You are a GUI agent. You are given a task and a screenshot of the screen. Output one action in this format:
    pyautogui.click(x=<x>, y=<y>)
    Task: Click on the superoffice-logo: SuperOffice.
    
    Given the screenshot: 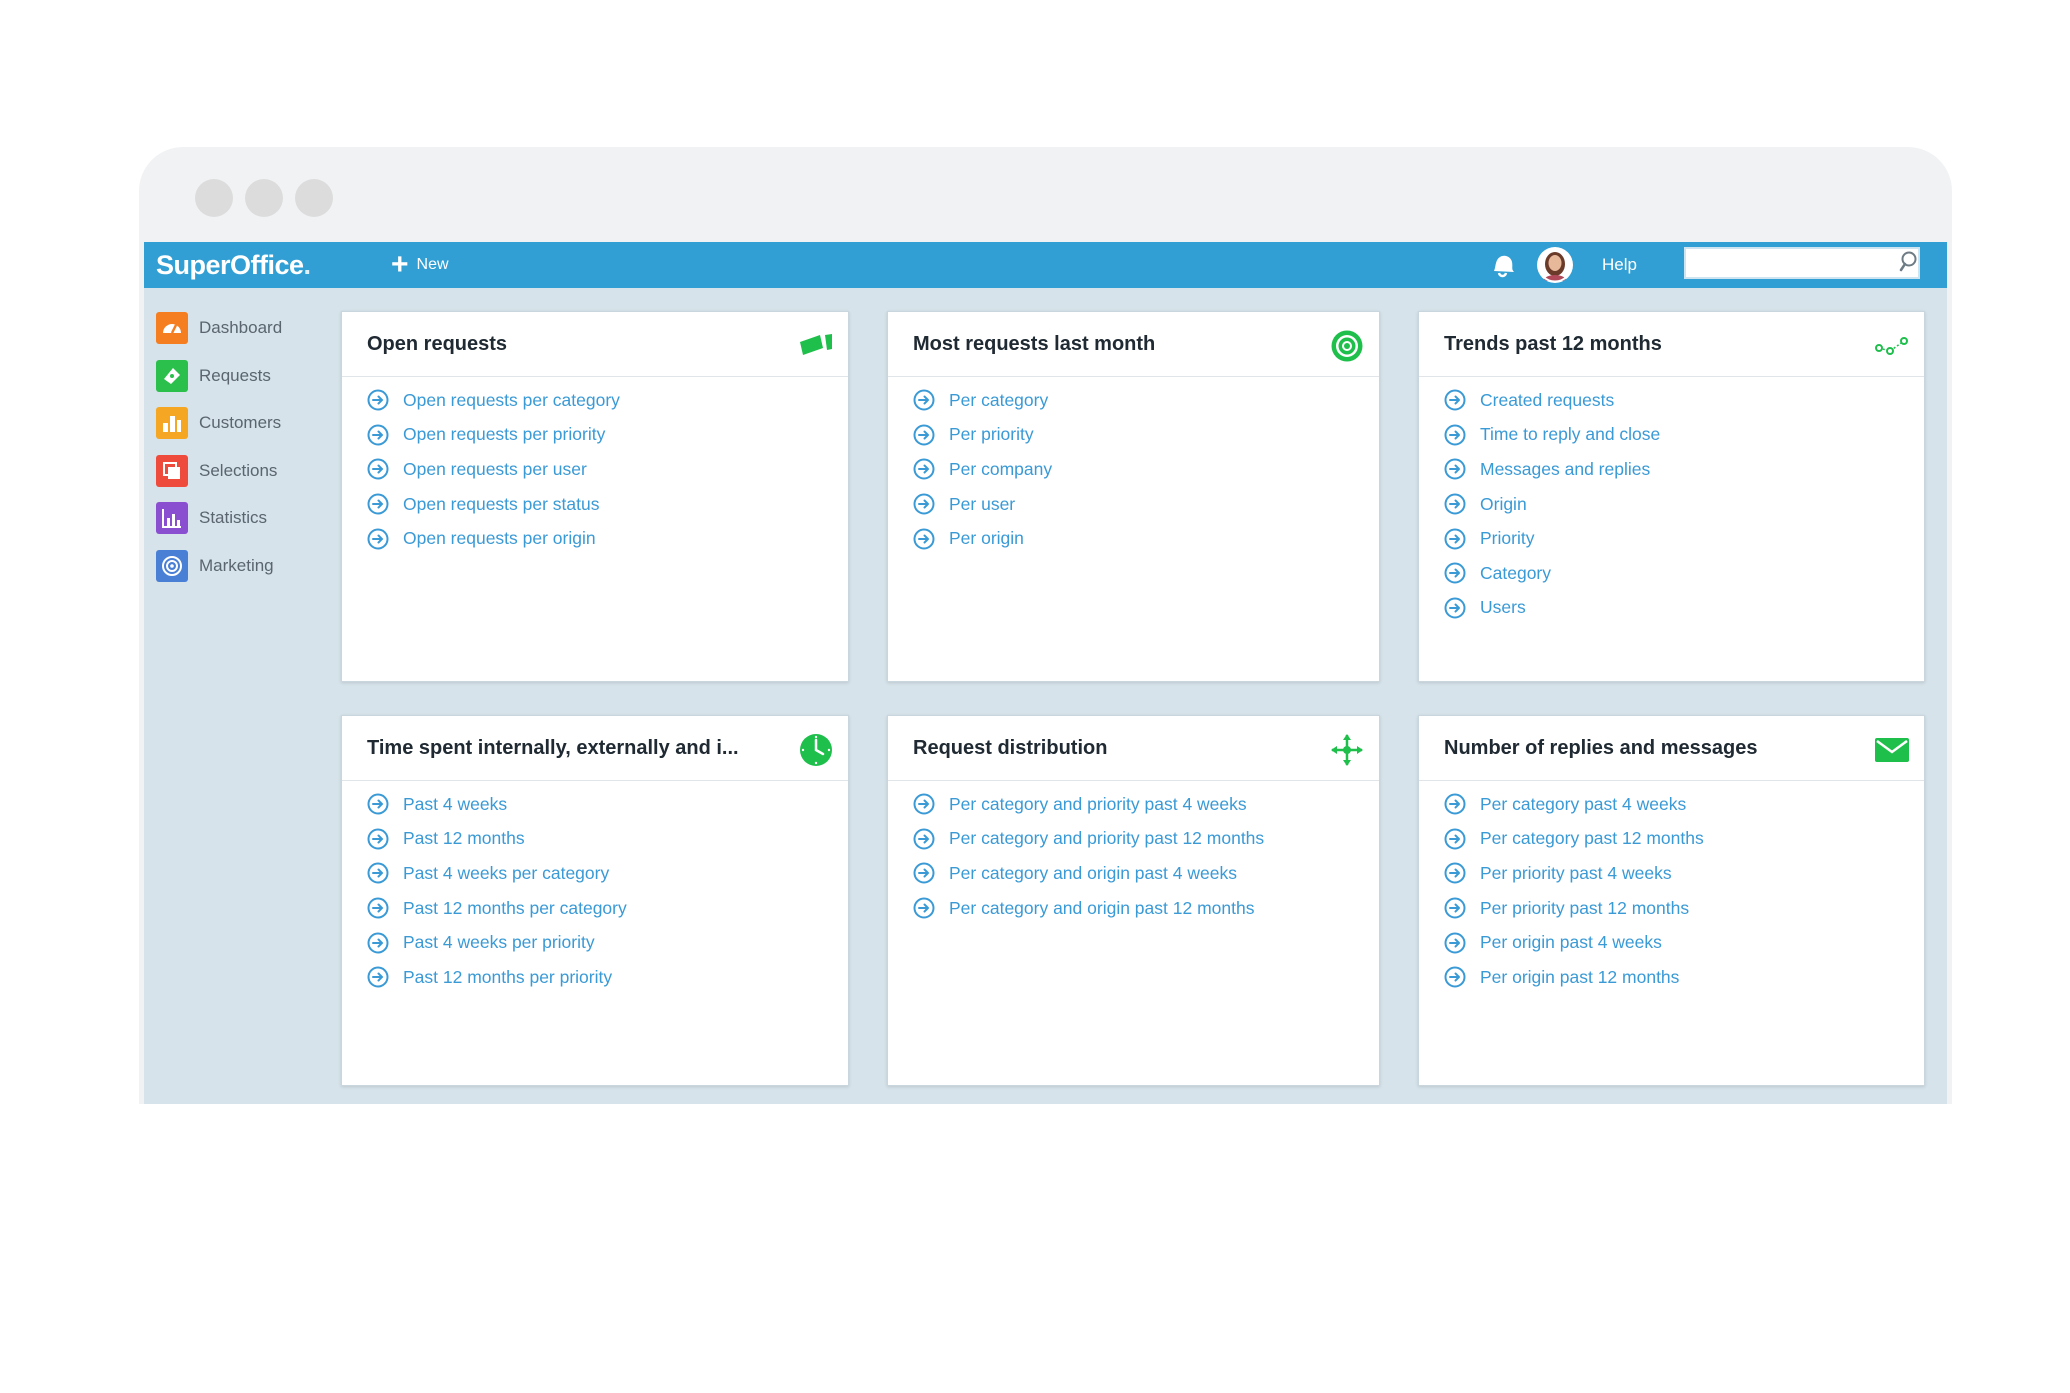 What is the action you would take?
    pyautogui.click(x=233, y=265)
    